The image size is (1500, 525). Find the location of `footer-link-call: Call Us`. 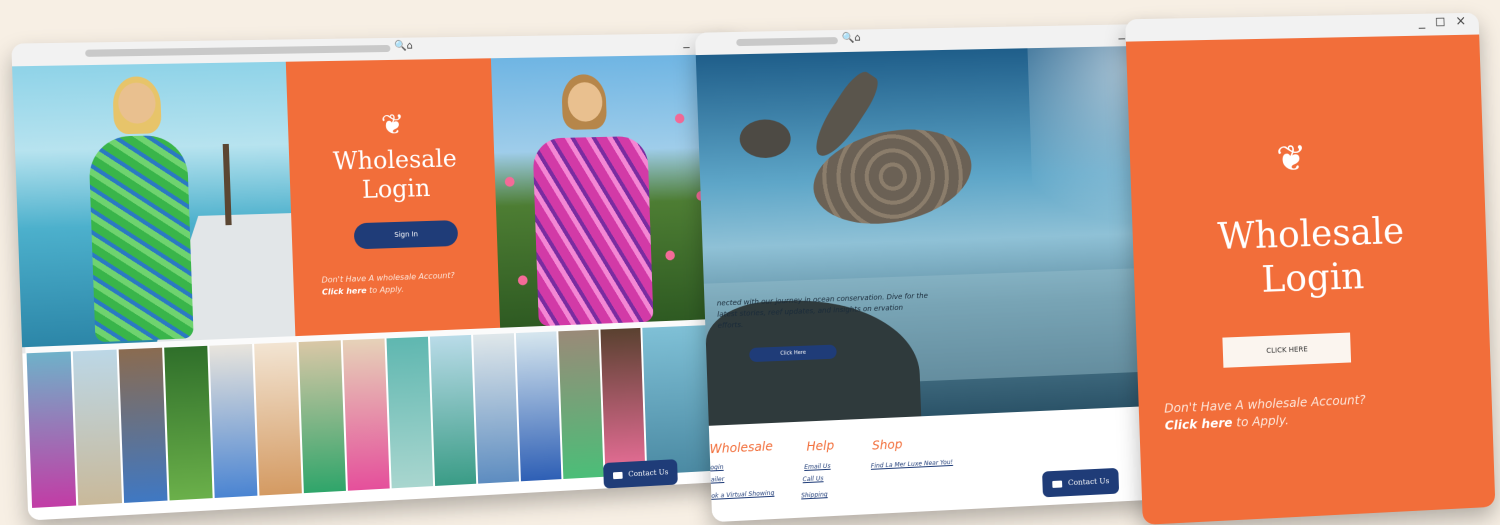

footer-link-call: Call Us is located at coordinates (812, 479).